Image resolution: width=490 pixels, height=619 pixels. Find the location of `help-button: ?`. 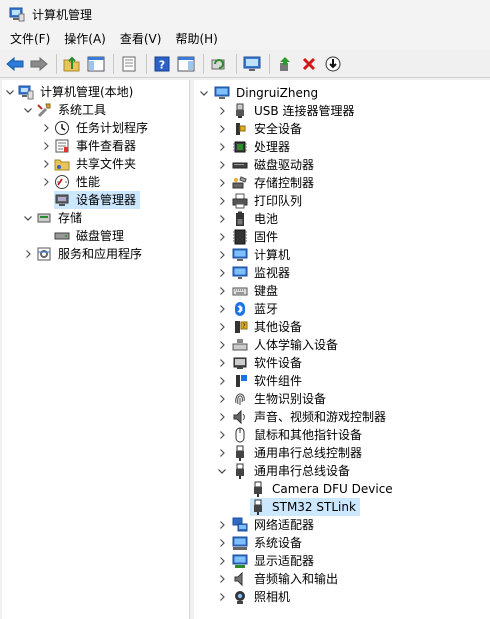

help-button: ? is located at coordinates (162, 64).